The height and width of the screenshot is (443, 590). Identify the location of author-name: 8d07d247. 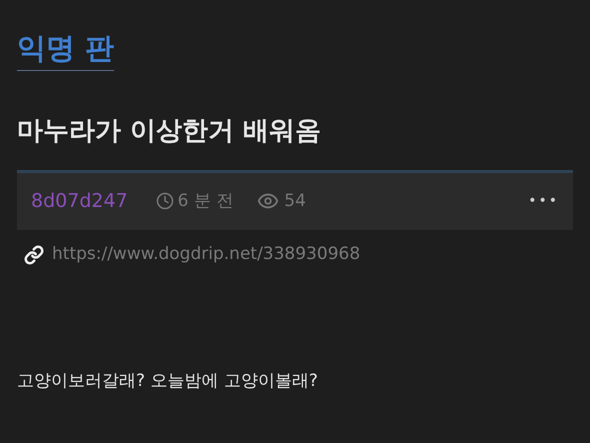
(79, 201).